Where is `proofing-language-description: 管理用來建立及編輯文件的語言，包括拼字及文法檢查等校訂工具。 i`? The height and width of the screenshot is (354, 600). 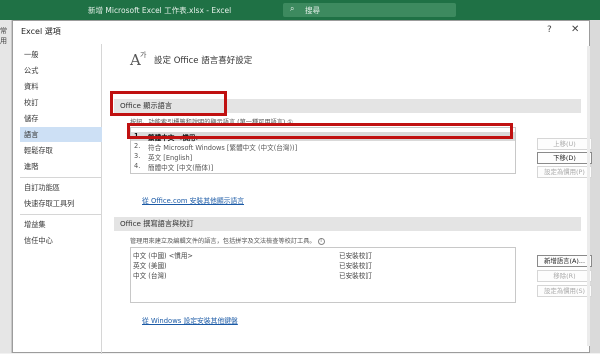
proofing-language-description: 管理用來建立及編輯文件的語言，包括拼字及文法檢查等校訂工具。 i is located at coordinates (227, 240).